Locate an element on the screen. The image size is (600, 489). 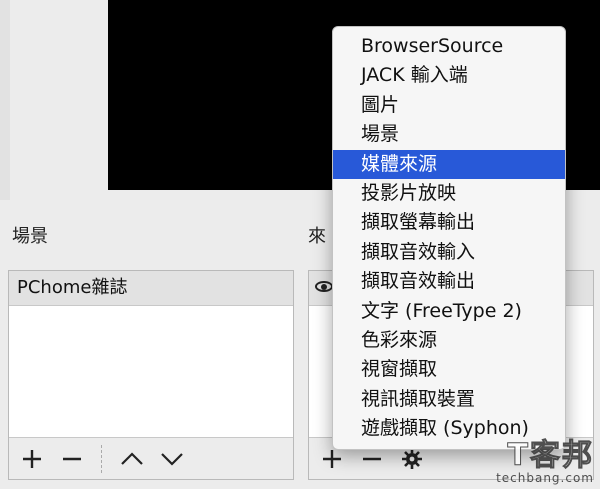
menu-item: 圖片 is located at coordinates (449, 105).